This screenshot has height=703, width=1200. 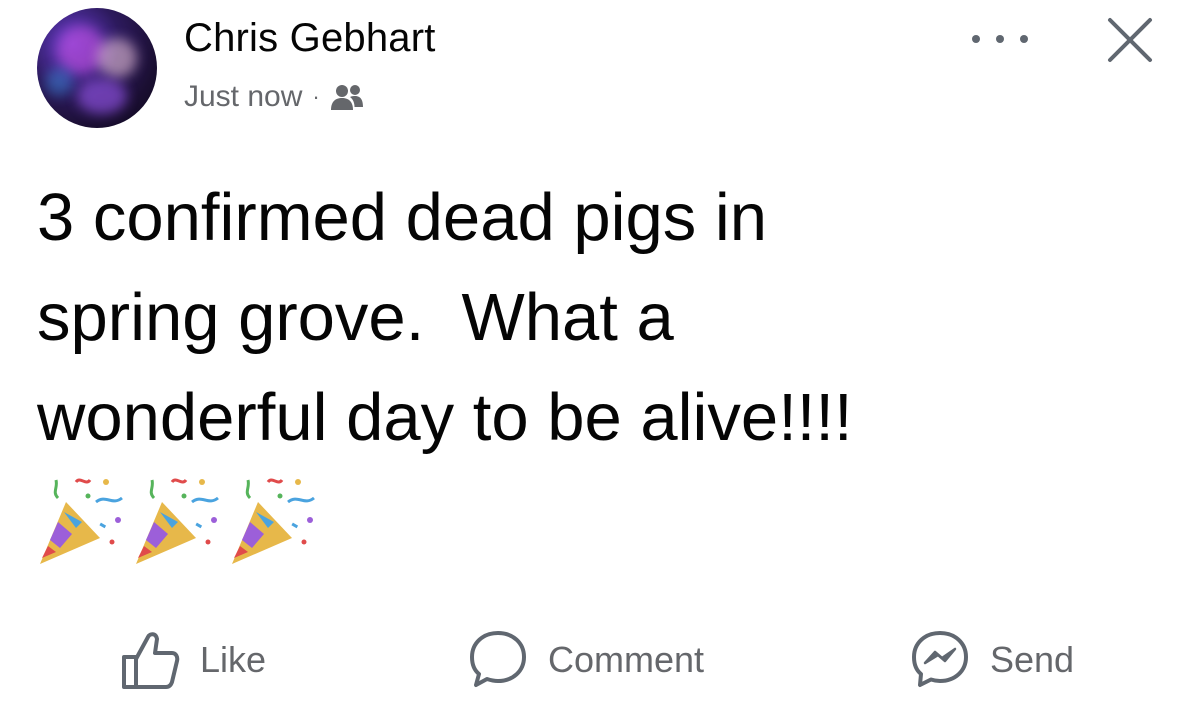 What do you see at coordinates (193, 660) in the screenshot?
I see `like-button: Like` at bounding box center [193, 660].